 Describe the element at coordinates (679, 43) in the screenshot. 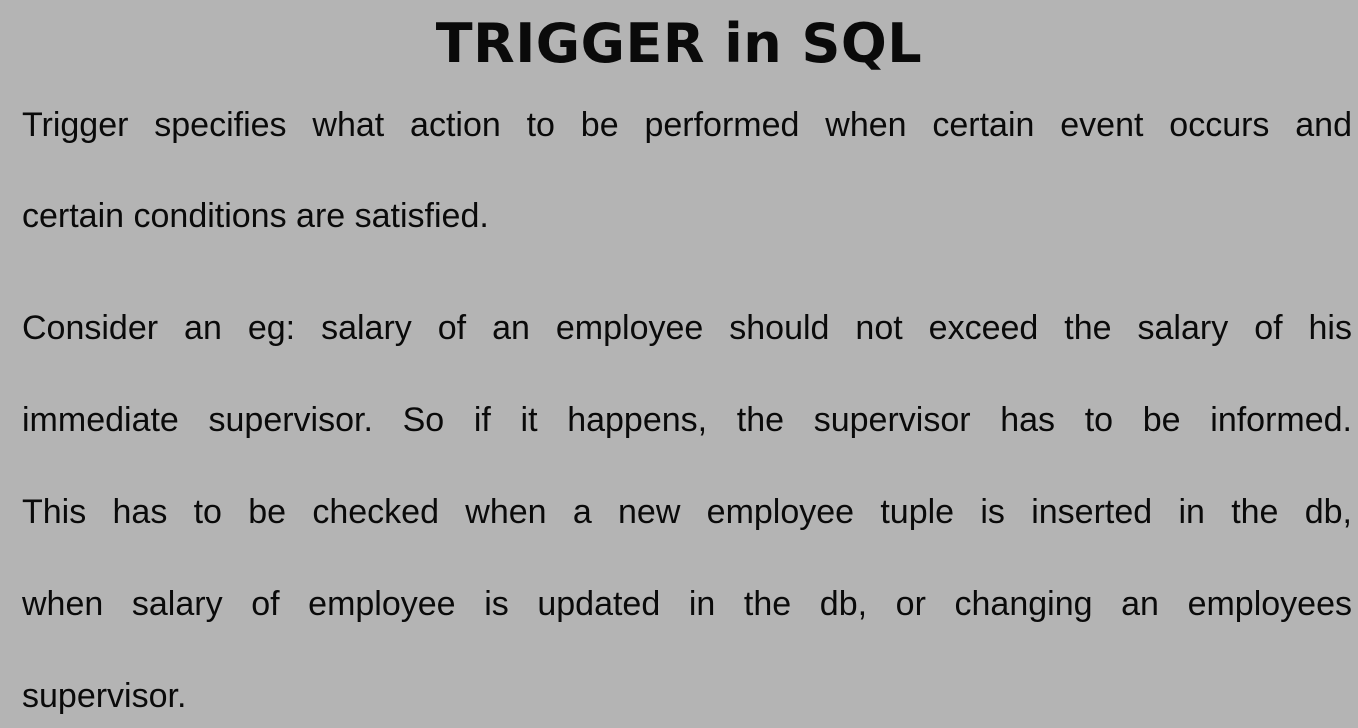

I see `slide-title: TRIGGER in SQL` at that location.